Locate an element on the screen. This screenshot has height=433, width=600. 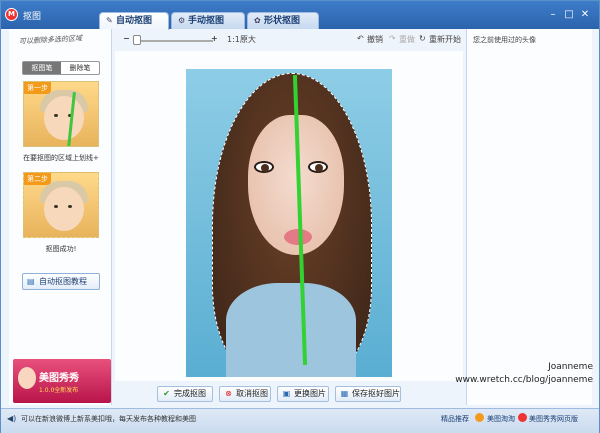
save-cutout-button: ▦ 保存抠好图片 is located at coordinates (368, 394).